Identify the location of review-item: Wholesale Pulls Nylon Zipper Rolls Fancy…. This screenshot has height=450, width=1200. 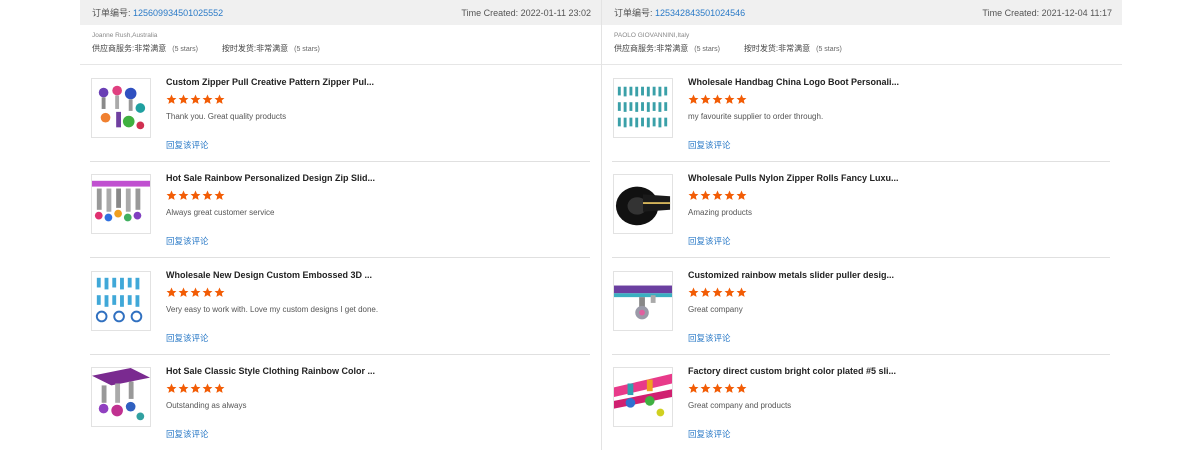
(861, 210).